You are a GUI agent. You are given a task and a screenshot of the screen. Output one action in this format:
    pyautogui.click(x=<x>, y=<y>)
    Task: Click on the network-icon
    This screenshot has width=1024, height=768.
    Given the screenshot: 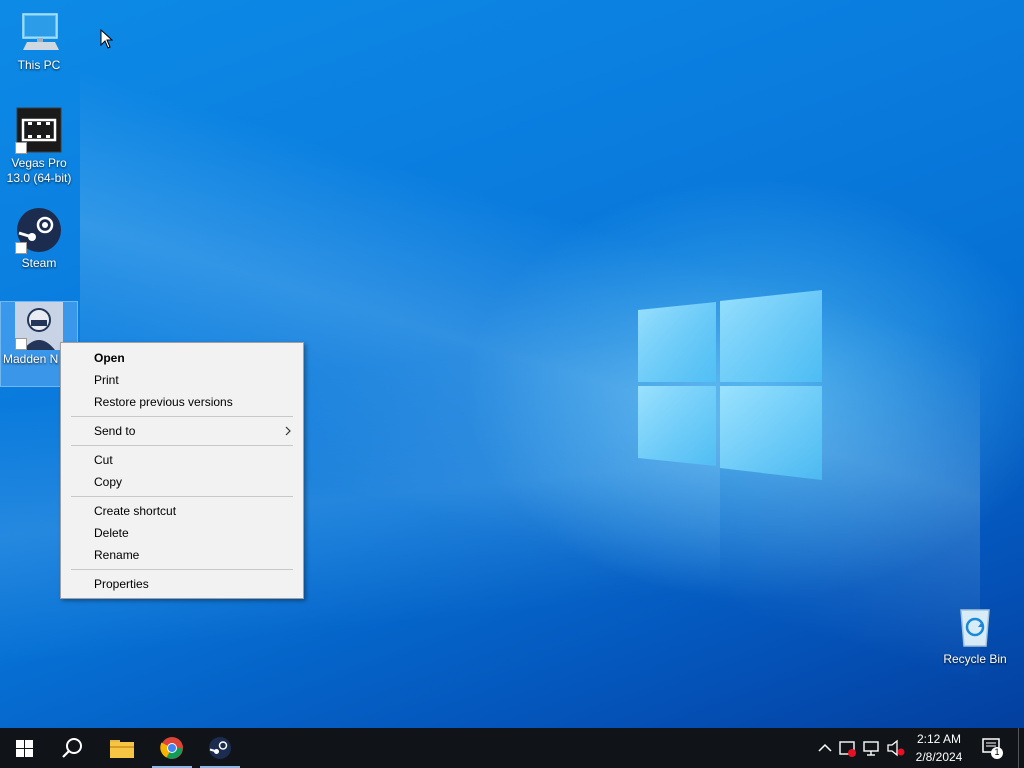 What is the action you would take?
    pyautogui.click(x=872, y=748)
    